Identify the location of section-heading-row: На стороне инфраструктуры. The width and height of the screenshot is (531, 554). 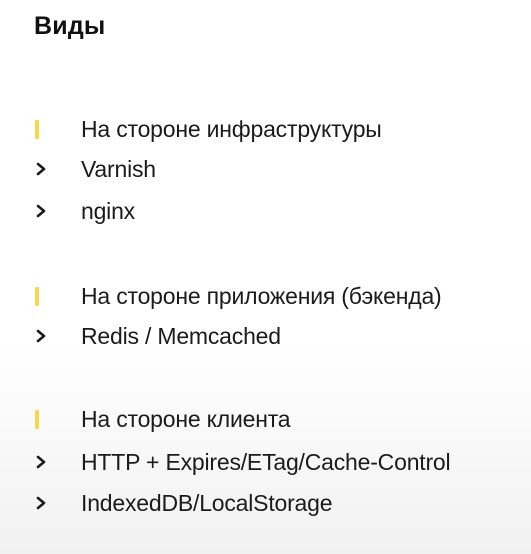
(265, 132).